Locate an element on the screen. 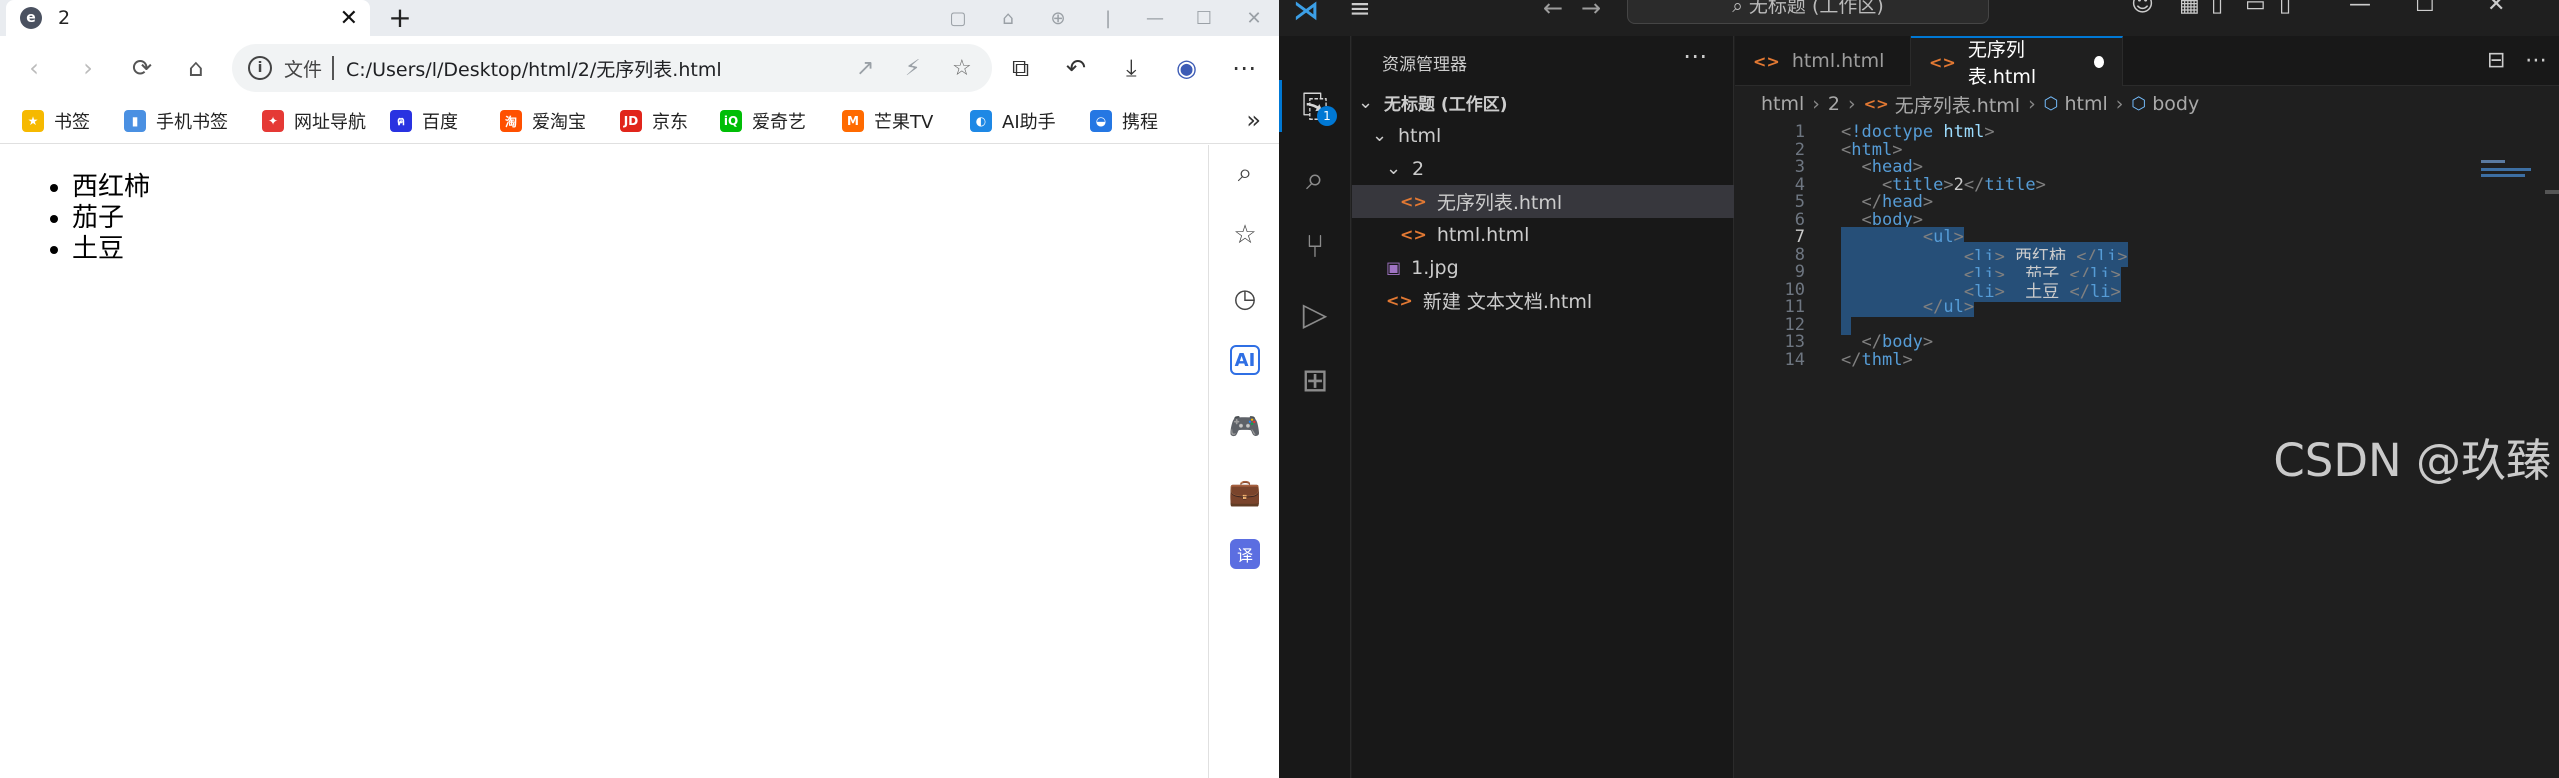 The image size is (2559, 778). history-icon: ◷ is located at coordinates (1245, 299).